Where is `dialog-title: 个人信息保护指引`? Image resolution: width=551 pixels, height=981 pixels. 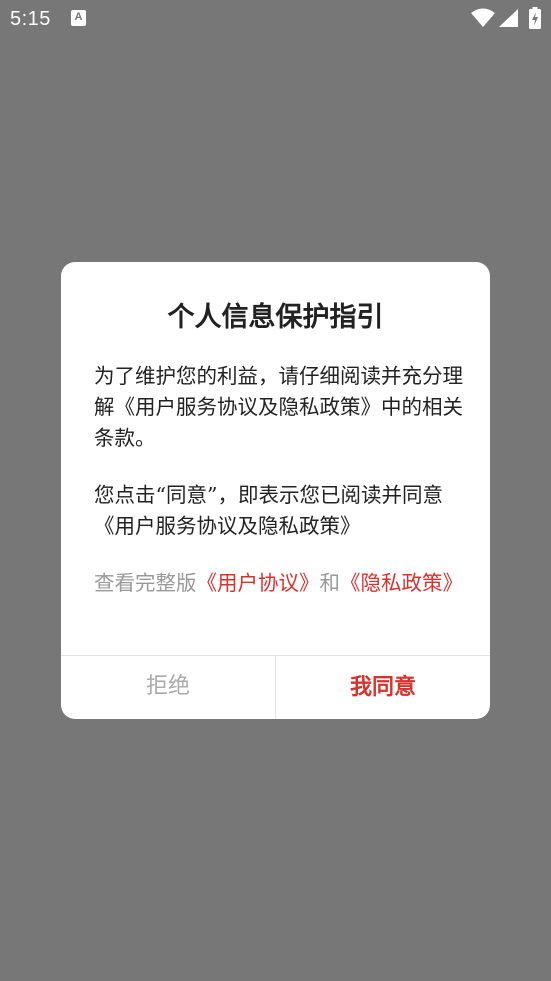 dialog-title: 个人信息保护指引 is located at coordinates (275, 317).